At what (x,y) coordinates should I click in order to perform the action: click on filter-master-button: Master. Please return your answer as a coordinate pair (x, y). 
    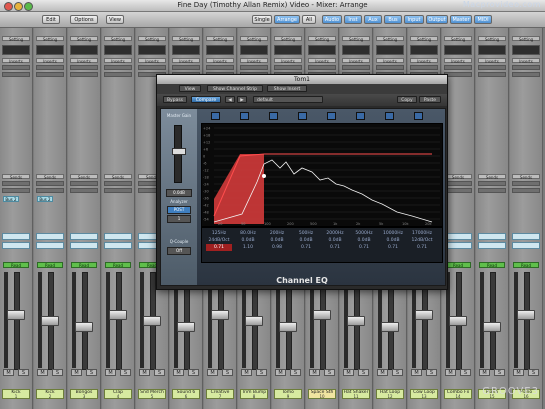
    Looking at the image, I should click on (461, 19).